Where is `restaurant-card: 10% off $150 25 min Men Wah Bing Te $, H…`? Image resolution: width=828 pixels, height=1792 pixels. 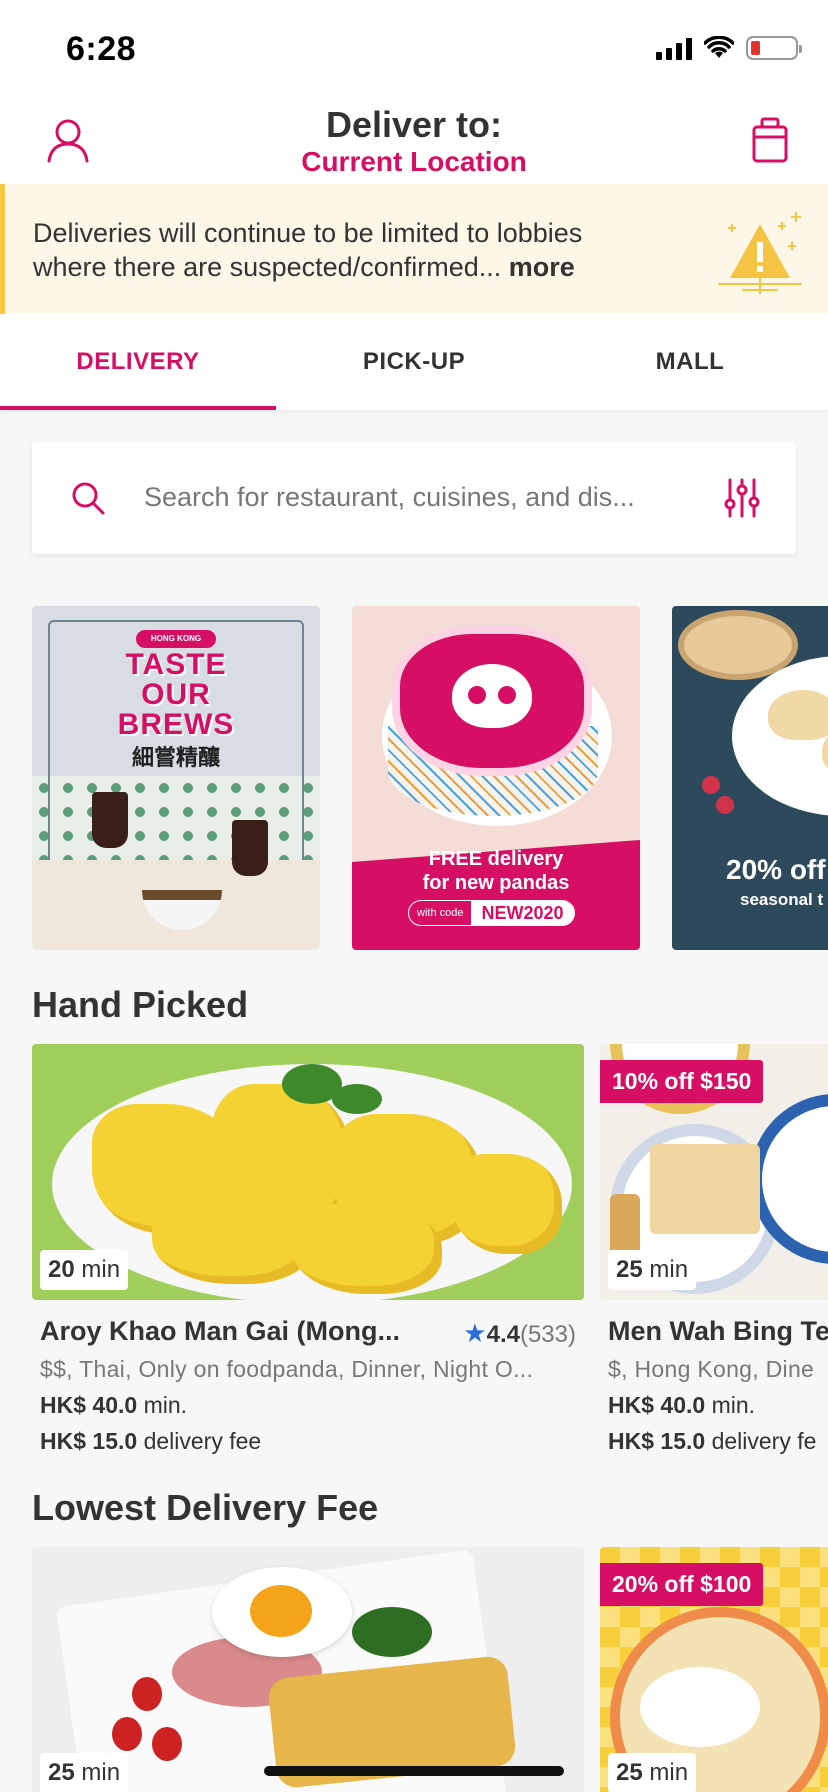
restaurant-card: 10% off $150 25 min Men Wah Bing Te $, H… is located at coordinates (714, 1259).